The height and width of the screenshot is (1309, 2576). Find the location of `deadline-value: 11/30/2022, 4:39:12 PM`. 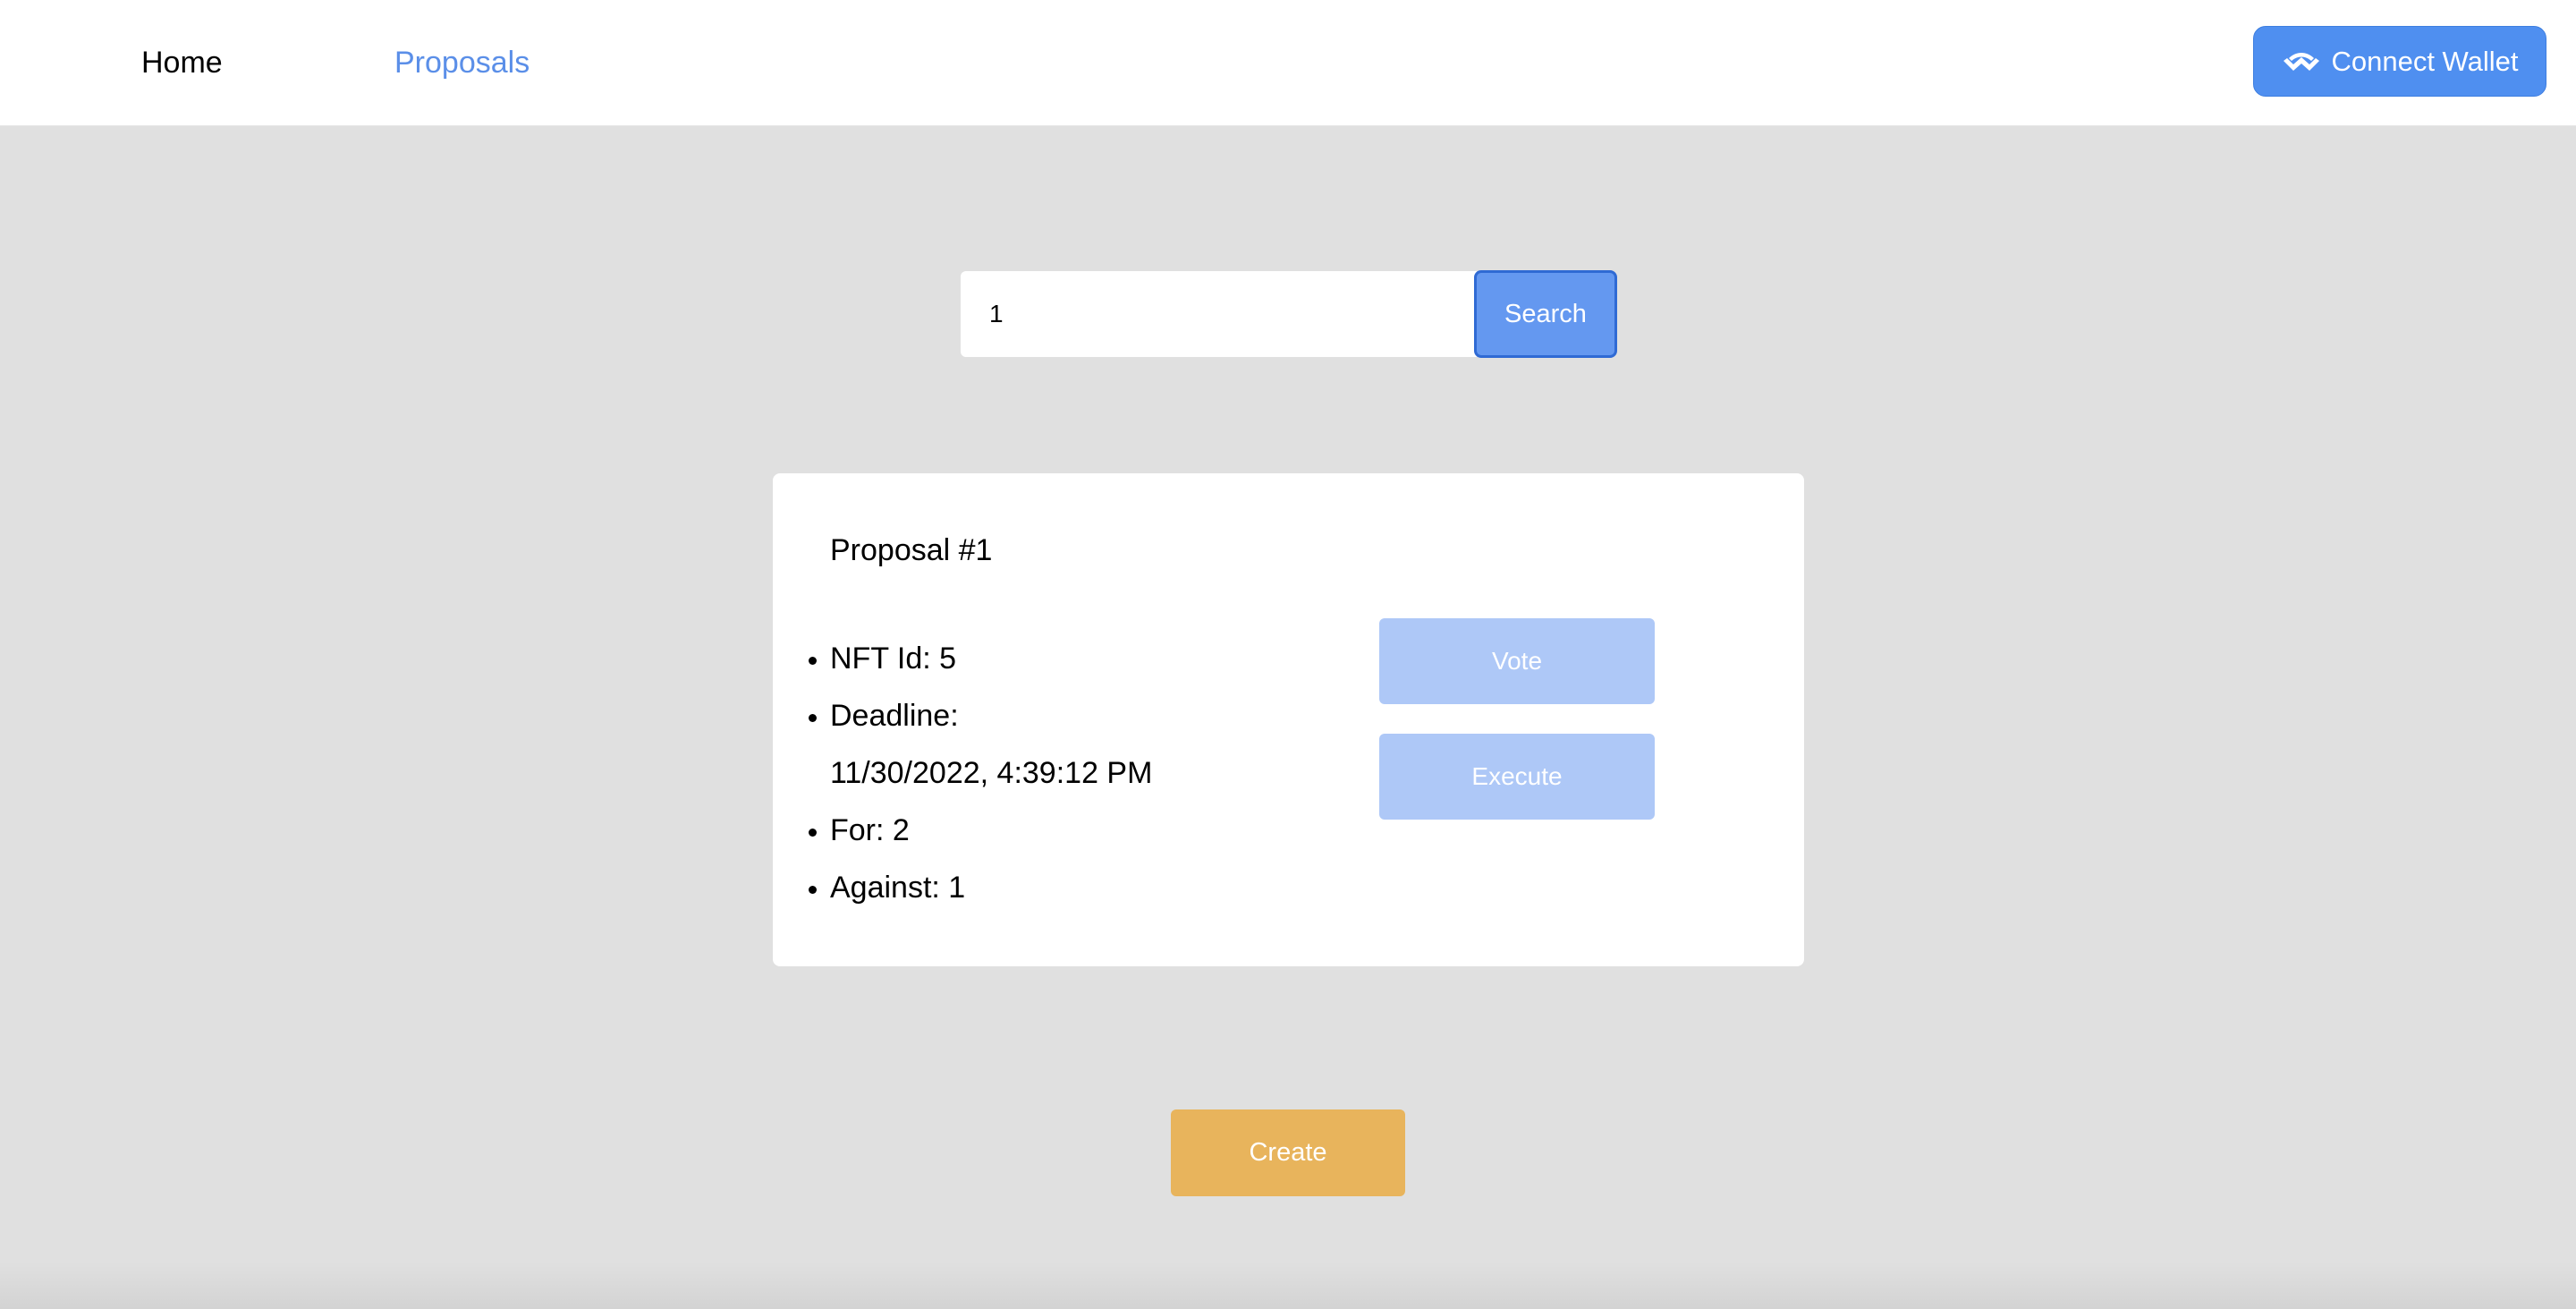

deadline-value: 11/30/2022, 4:39:12 PM is located at coordinates (991, 773).